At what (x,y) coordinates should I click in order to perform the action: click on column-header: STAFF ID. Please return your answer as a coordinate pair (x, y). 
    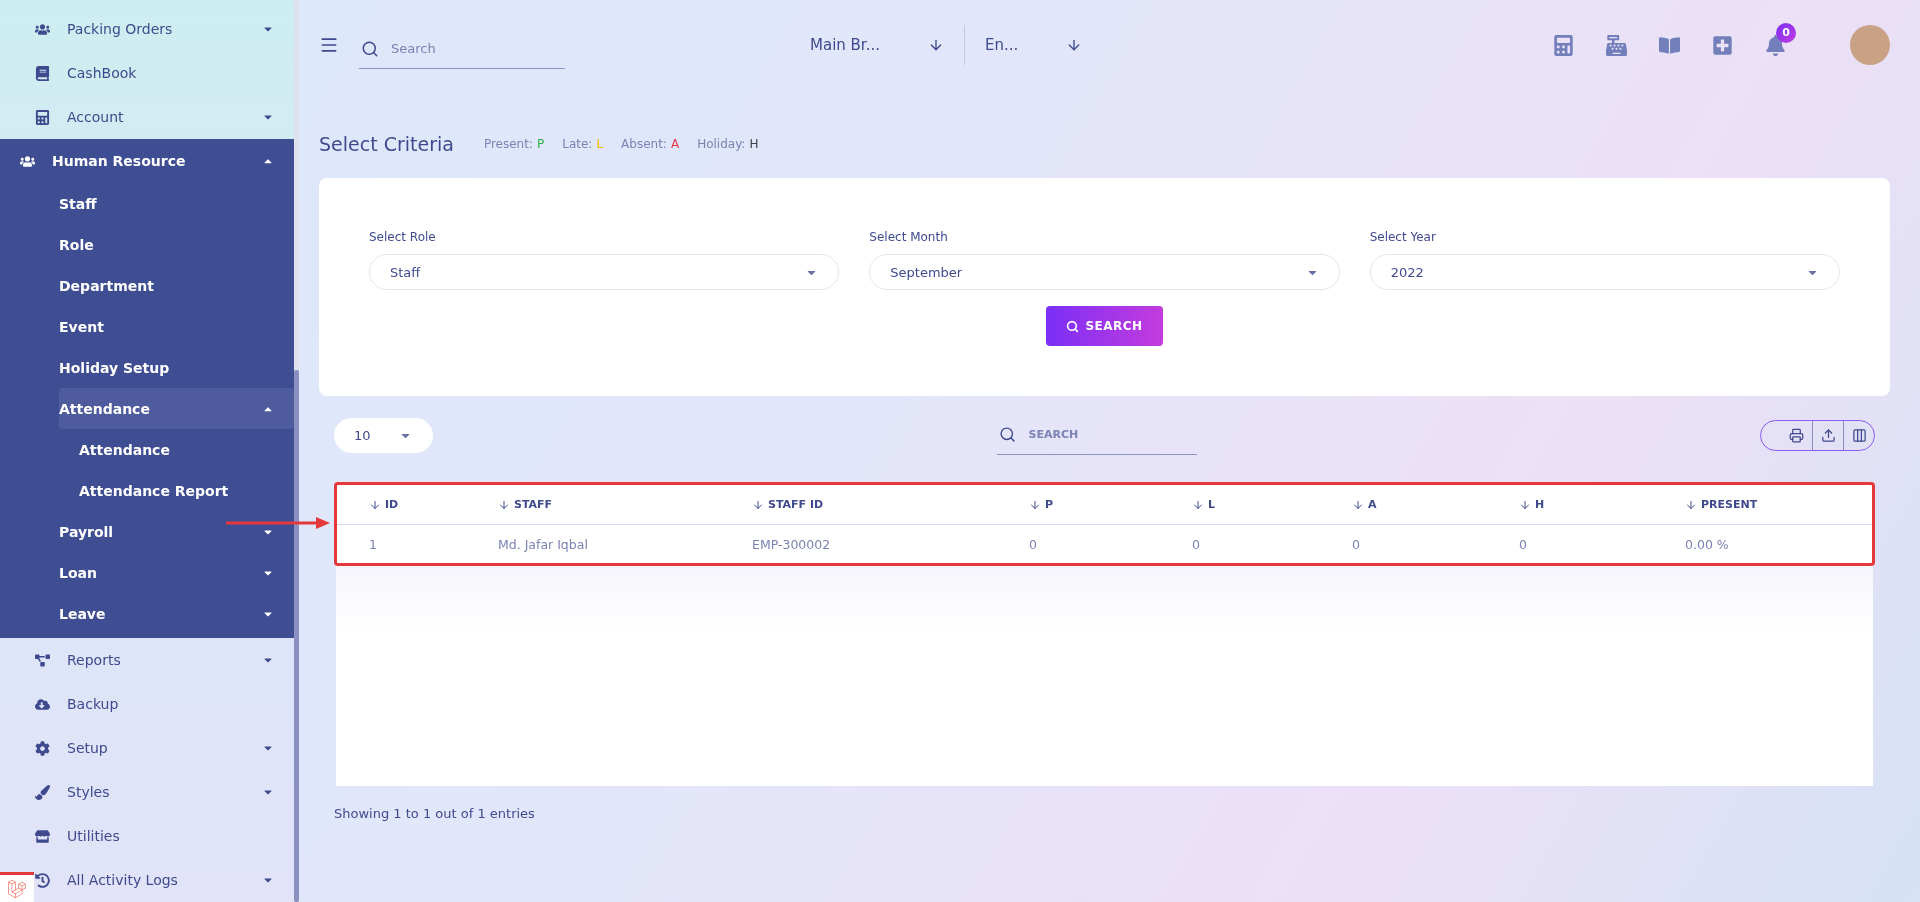
    Looking at the image, I should click on (890, 504).